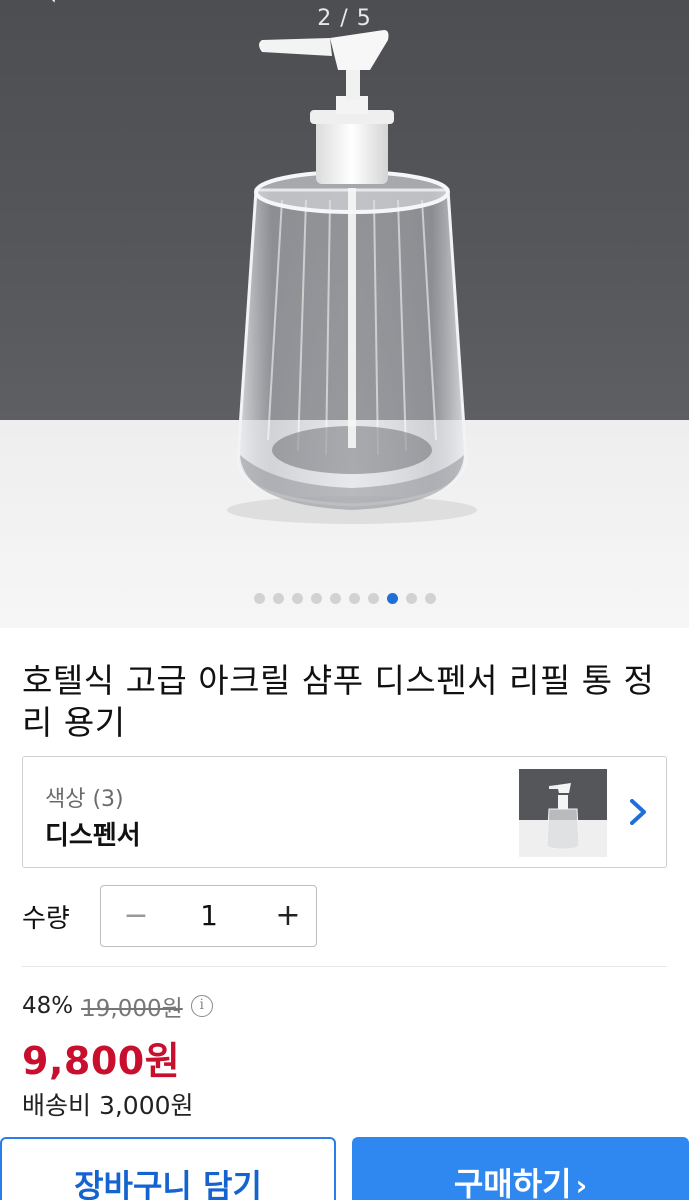  Describe the element at coordinates (201, 1006) in the screenshot. I see `info-icon: i` at that location.